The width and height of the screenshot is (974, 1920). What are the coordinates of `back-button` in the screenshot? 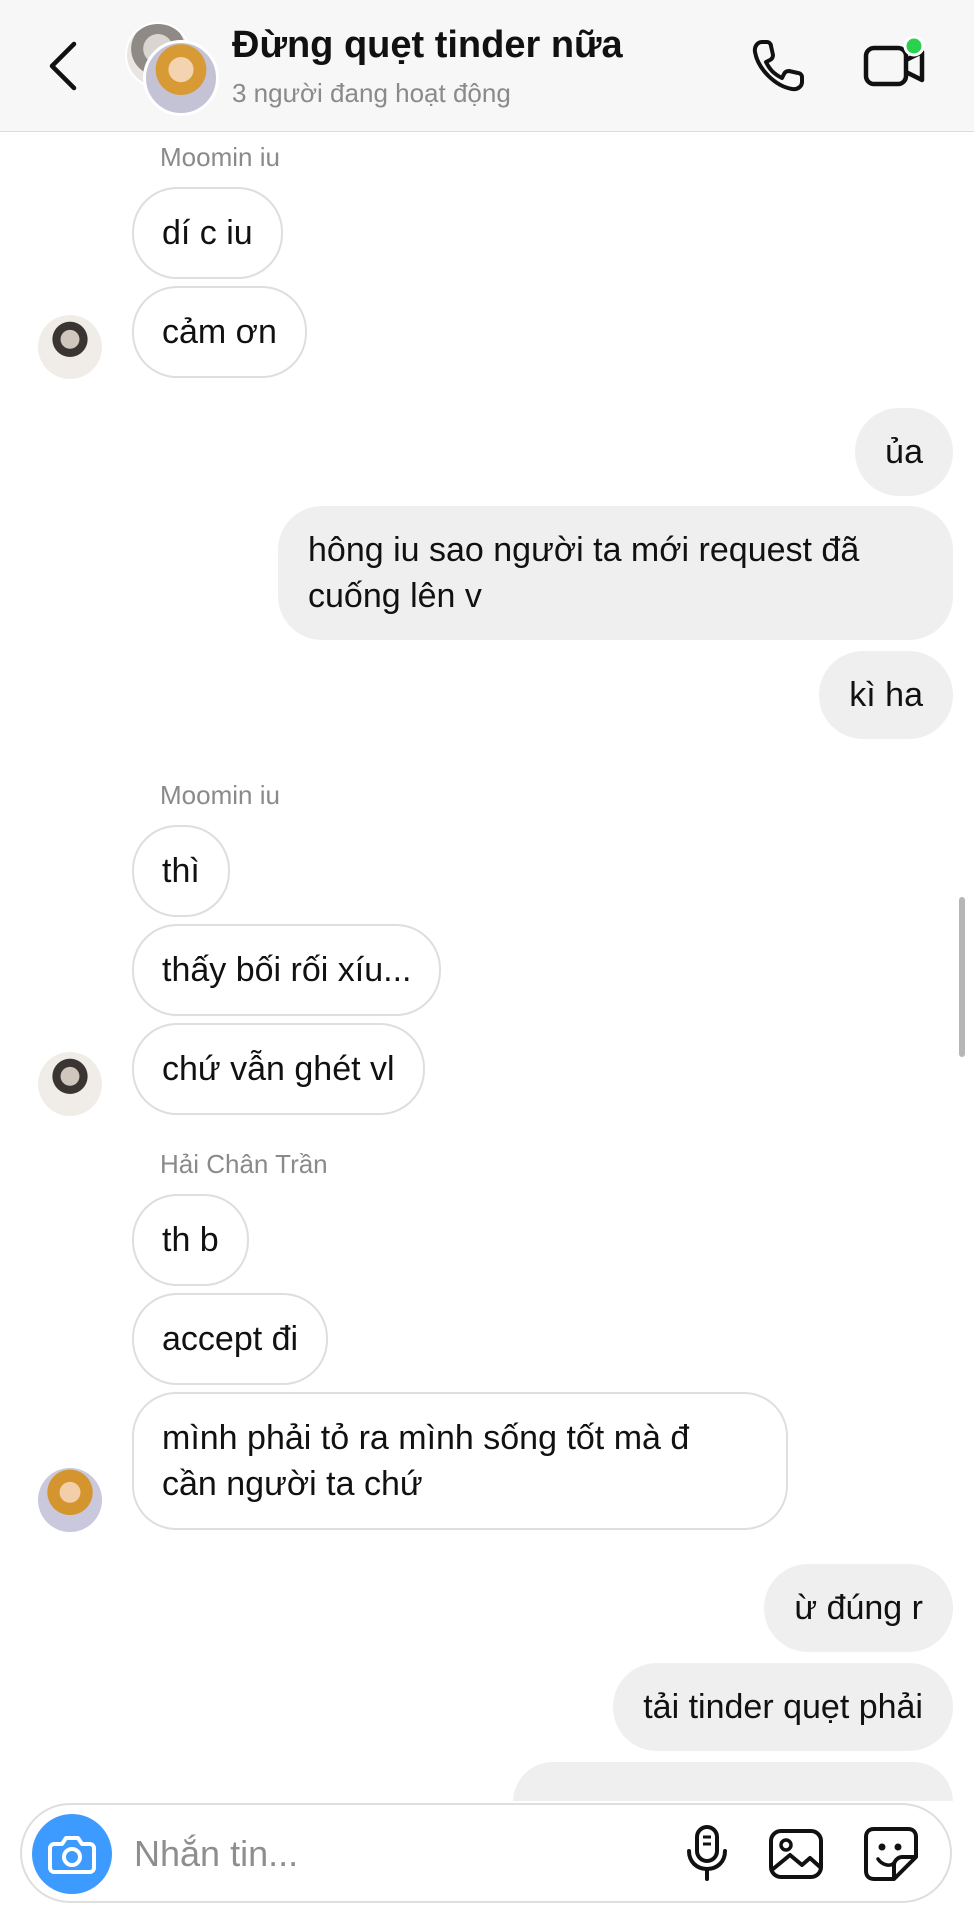 It's located at (65, 65).